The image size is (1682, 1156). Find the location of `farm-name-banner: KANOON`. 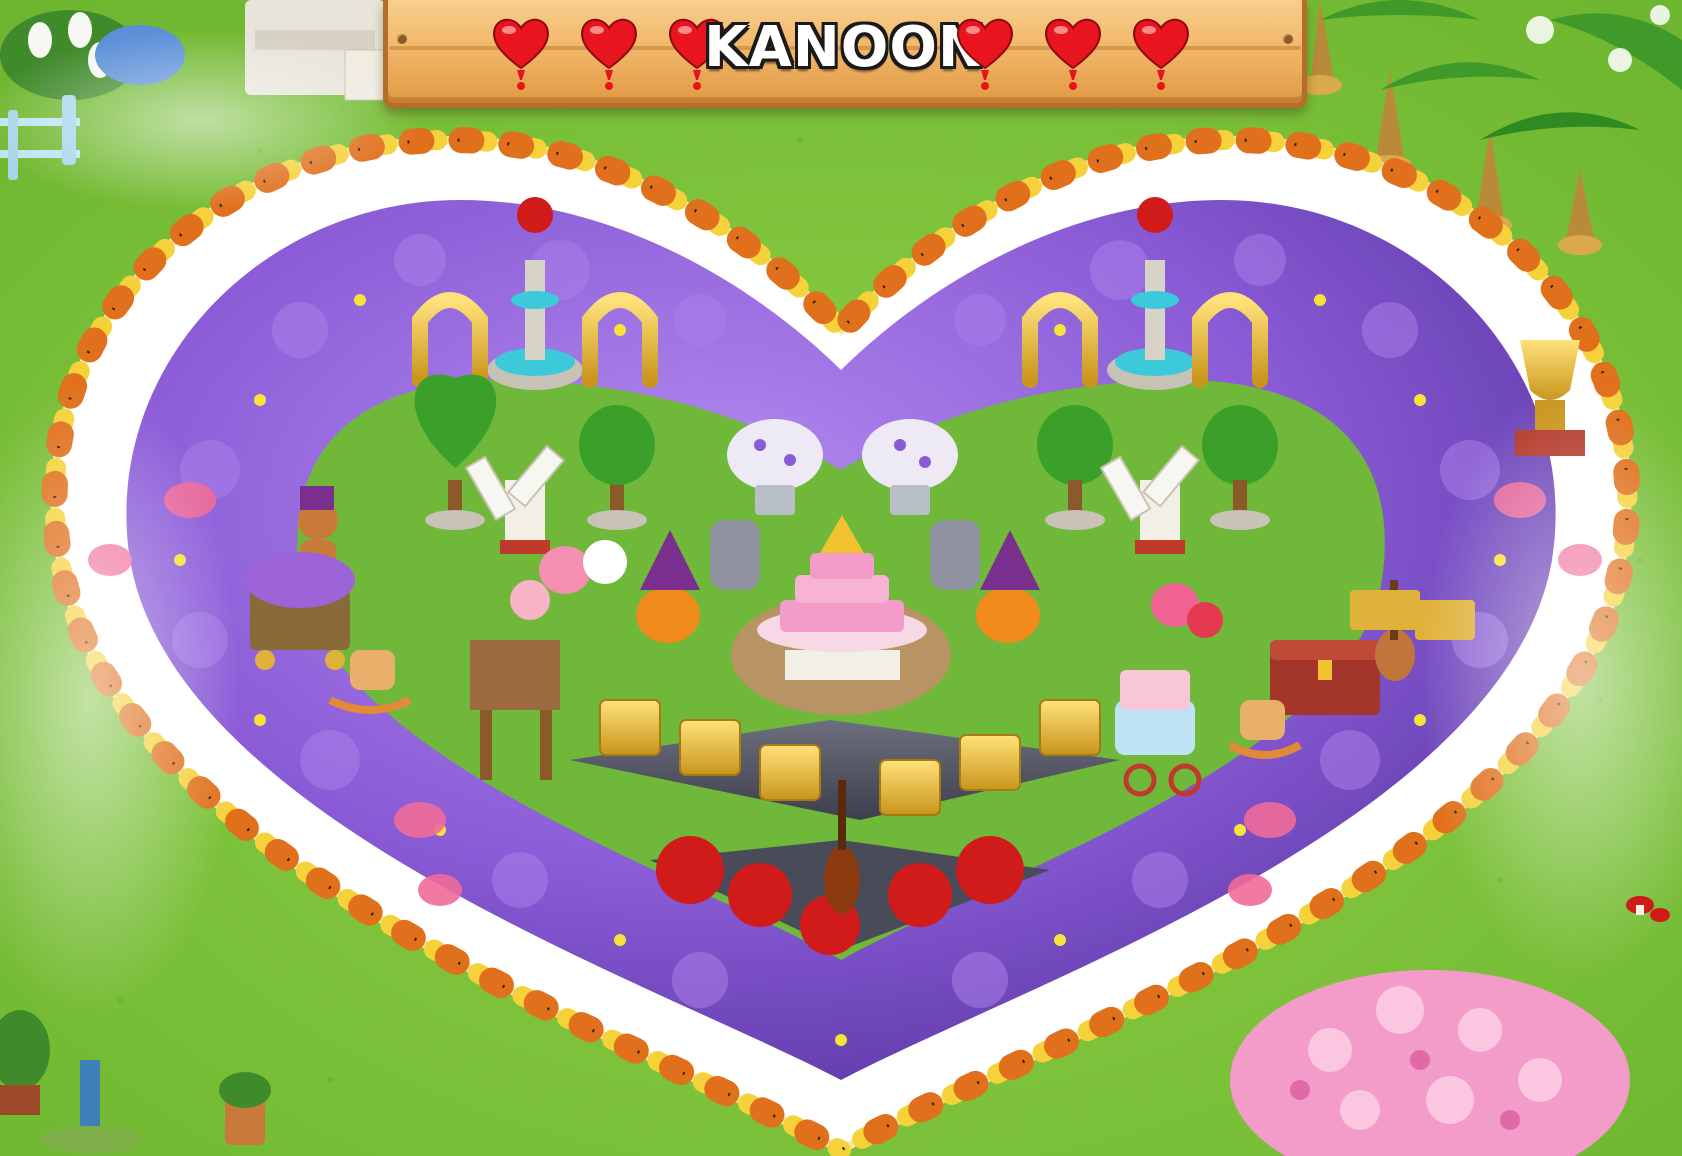

farm-name-banner: KANOON is located at coordinates (845, 54).